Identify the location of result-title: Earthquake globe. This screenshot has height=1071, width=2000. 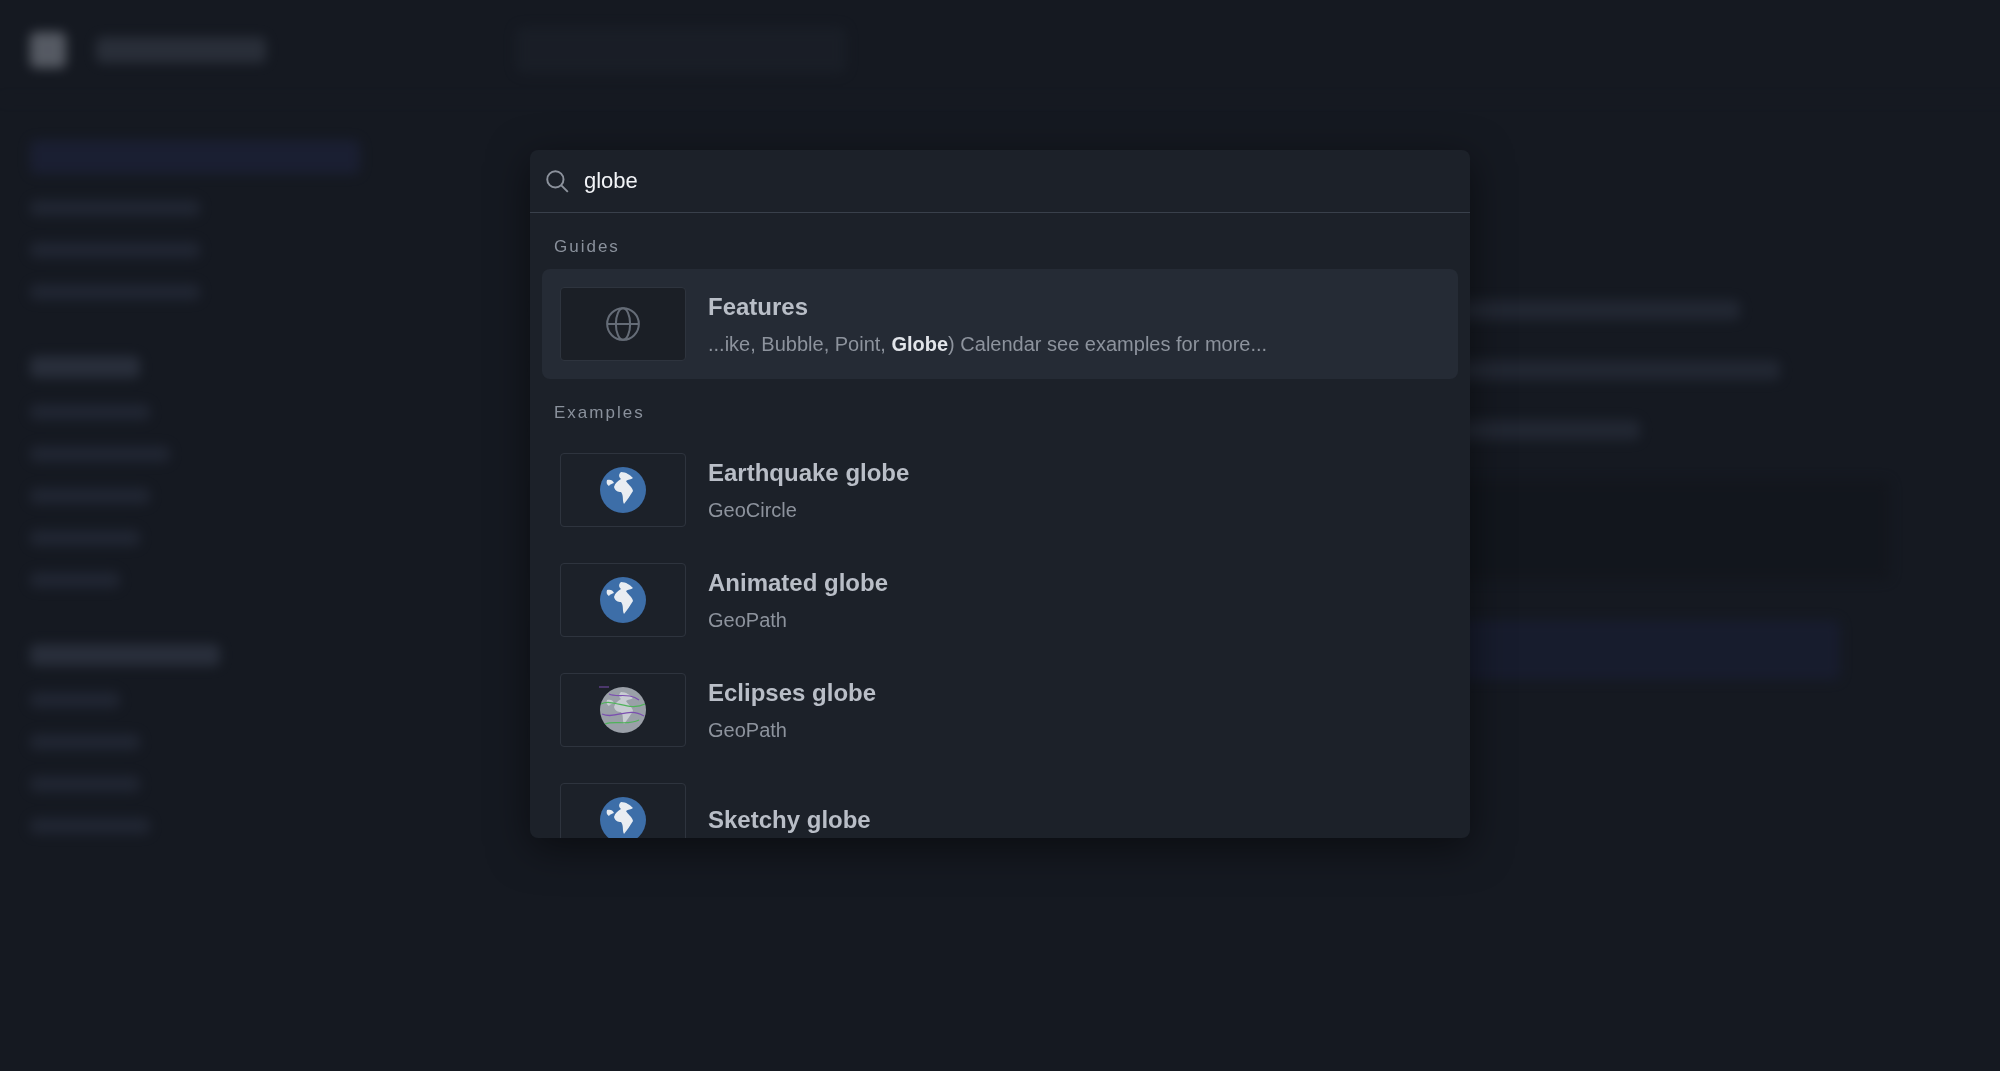
(809, 472).